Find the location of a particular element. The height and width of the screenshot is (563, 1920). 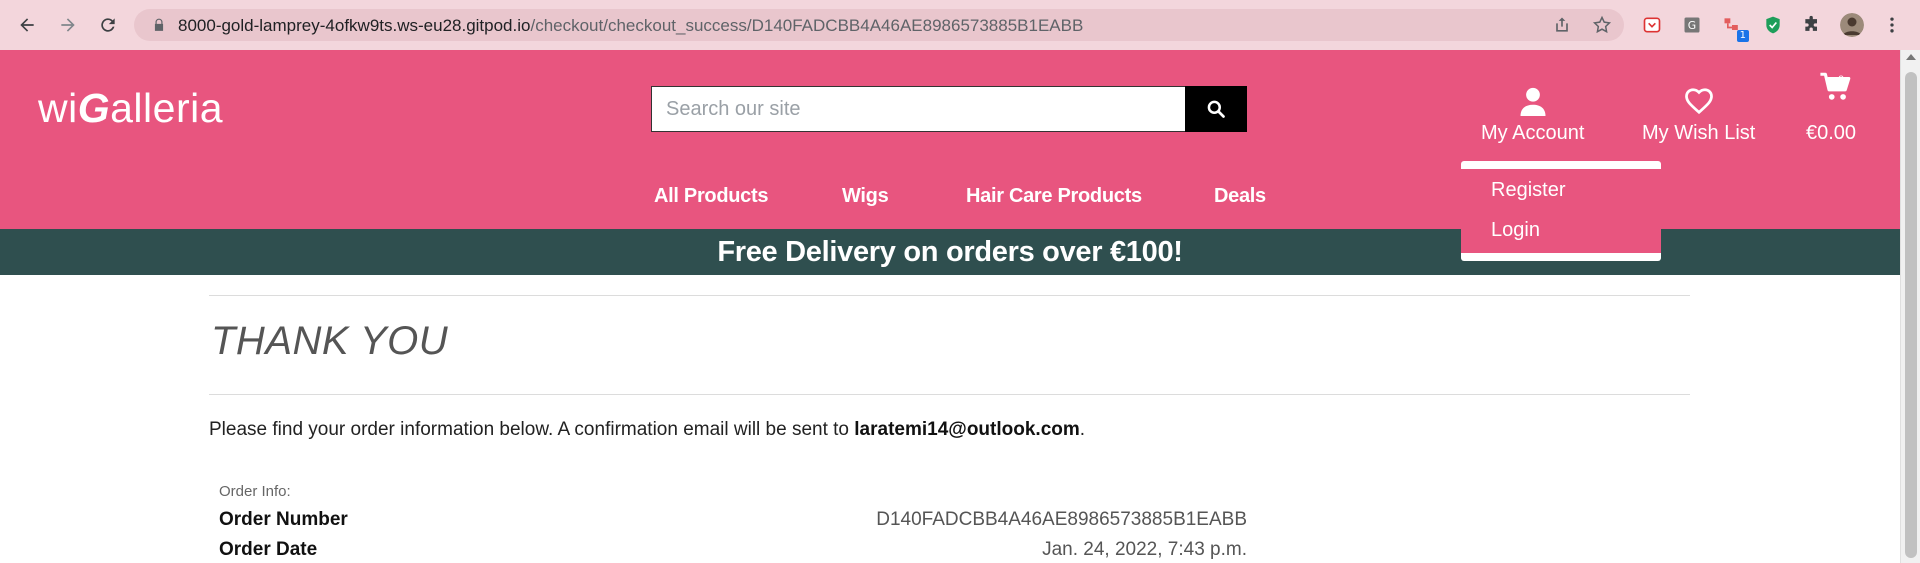

account-dropdown: Register Login is located at coordinates (1561, 211).